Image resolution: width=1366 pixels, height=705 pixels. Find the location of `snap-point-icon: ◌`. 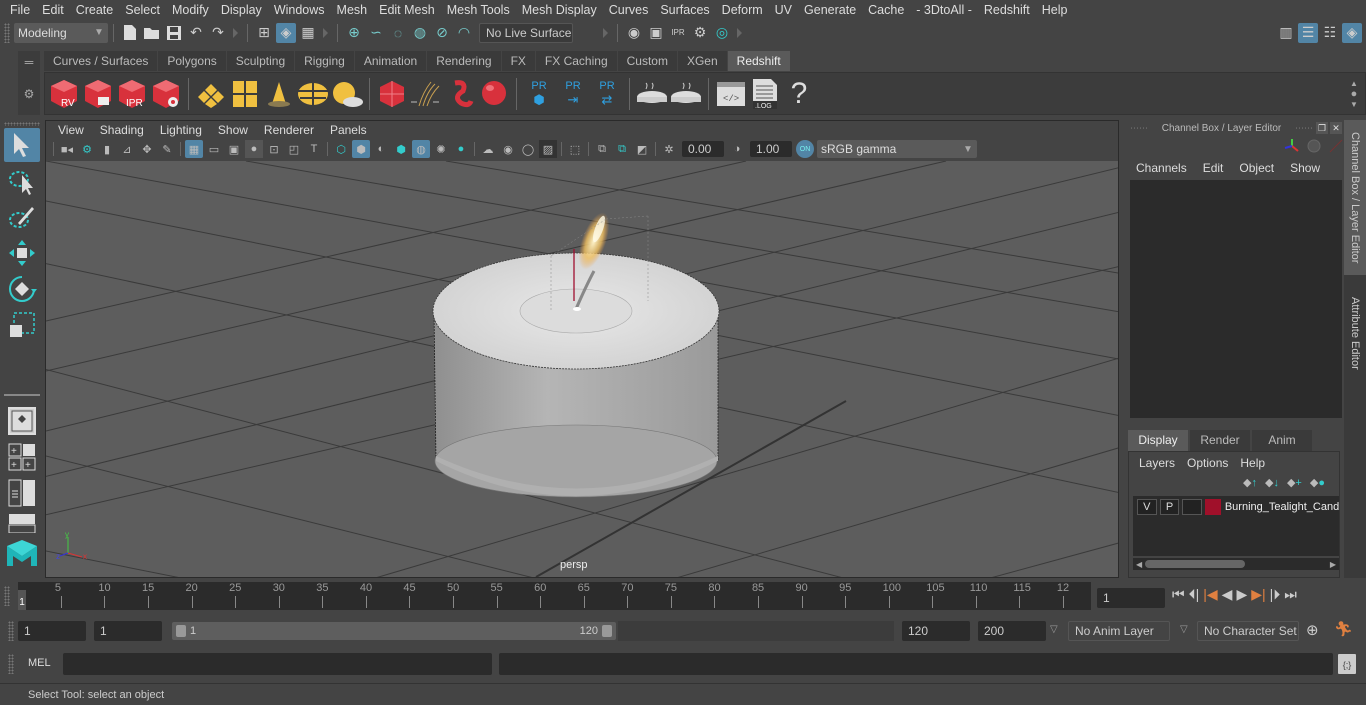

snap-point-icon: ◌ is located at coordinates (398, 33).